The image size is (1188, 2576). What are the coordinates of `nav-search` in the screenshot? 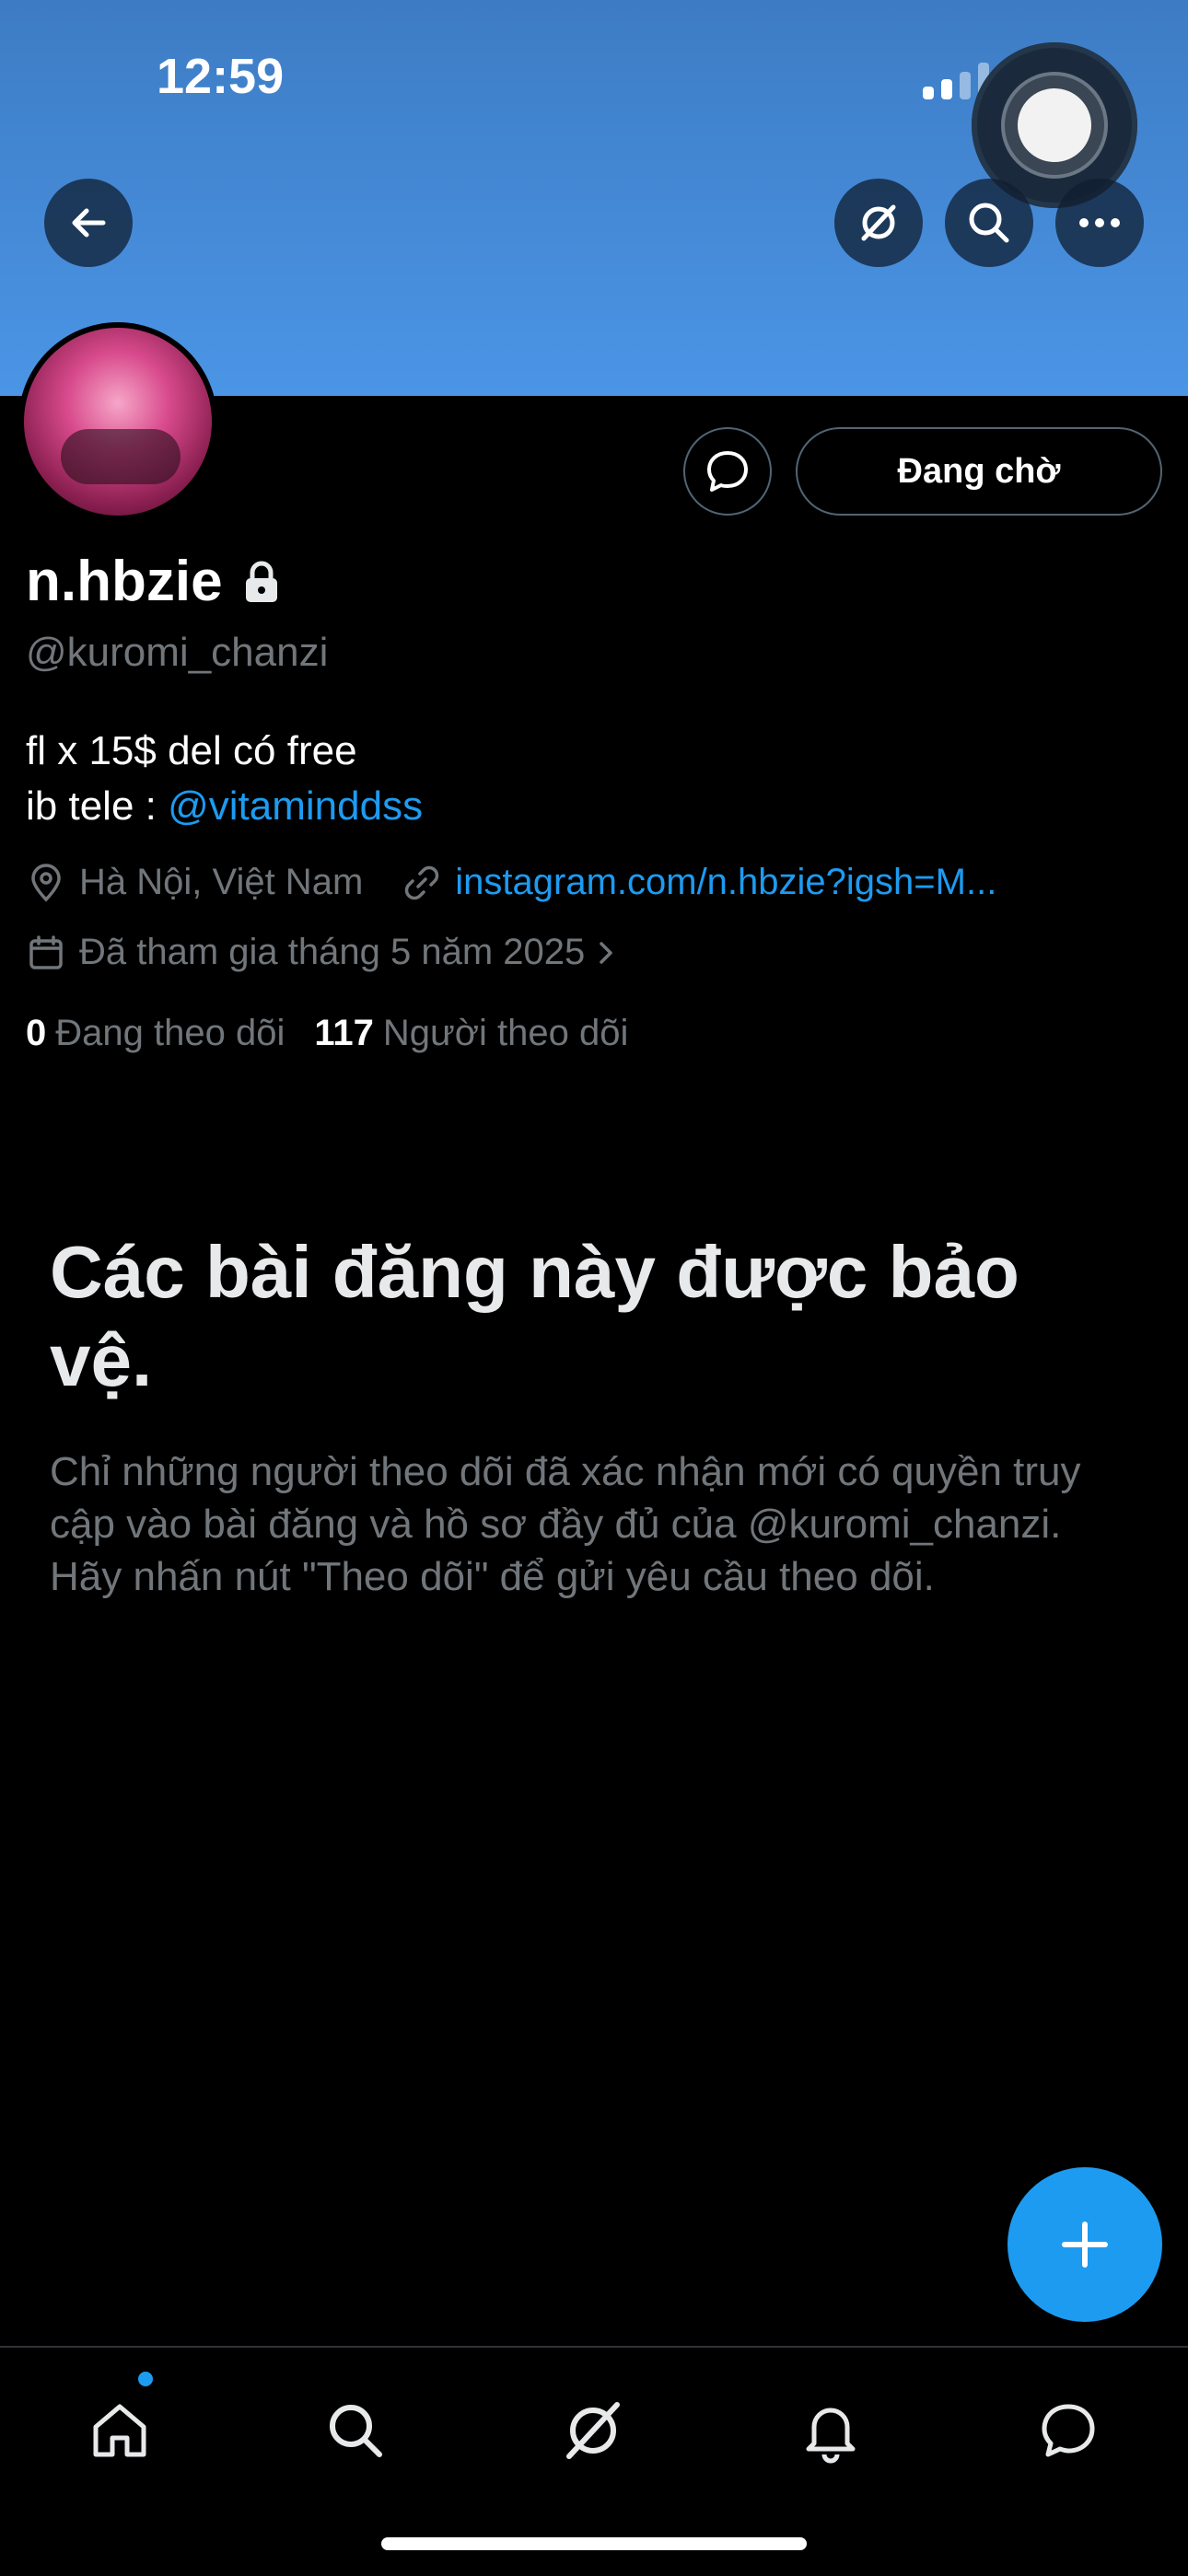 It's located at (355, 2431).